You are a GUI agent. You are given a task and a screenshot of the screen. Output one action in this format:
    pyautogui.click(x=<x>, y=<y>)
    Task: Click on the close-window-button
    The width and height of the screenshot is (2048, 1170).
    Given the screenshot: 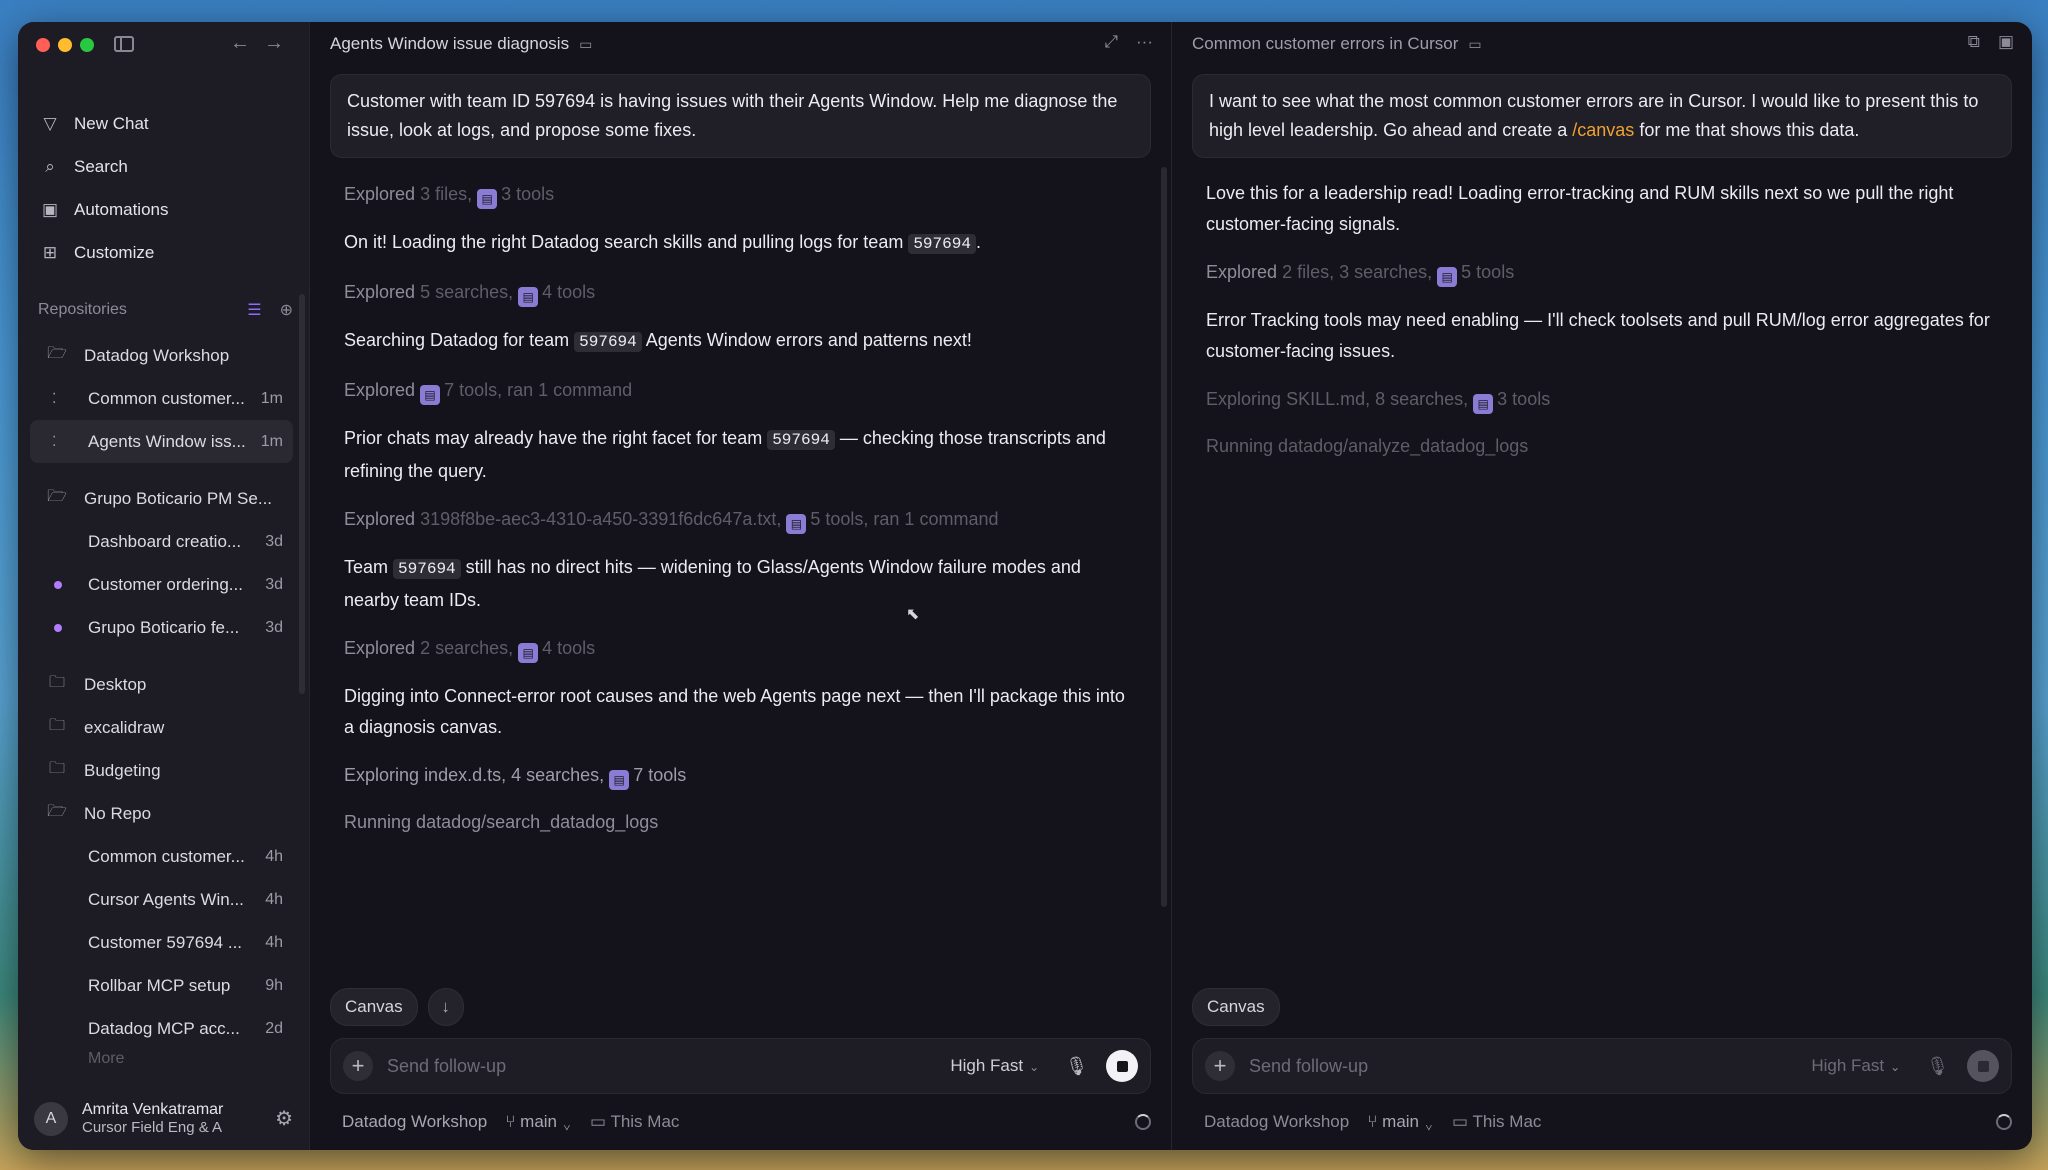 What is the action you would take?
    pyautogui.click(x=43, y=45)
    